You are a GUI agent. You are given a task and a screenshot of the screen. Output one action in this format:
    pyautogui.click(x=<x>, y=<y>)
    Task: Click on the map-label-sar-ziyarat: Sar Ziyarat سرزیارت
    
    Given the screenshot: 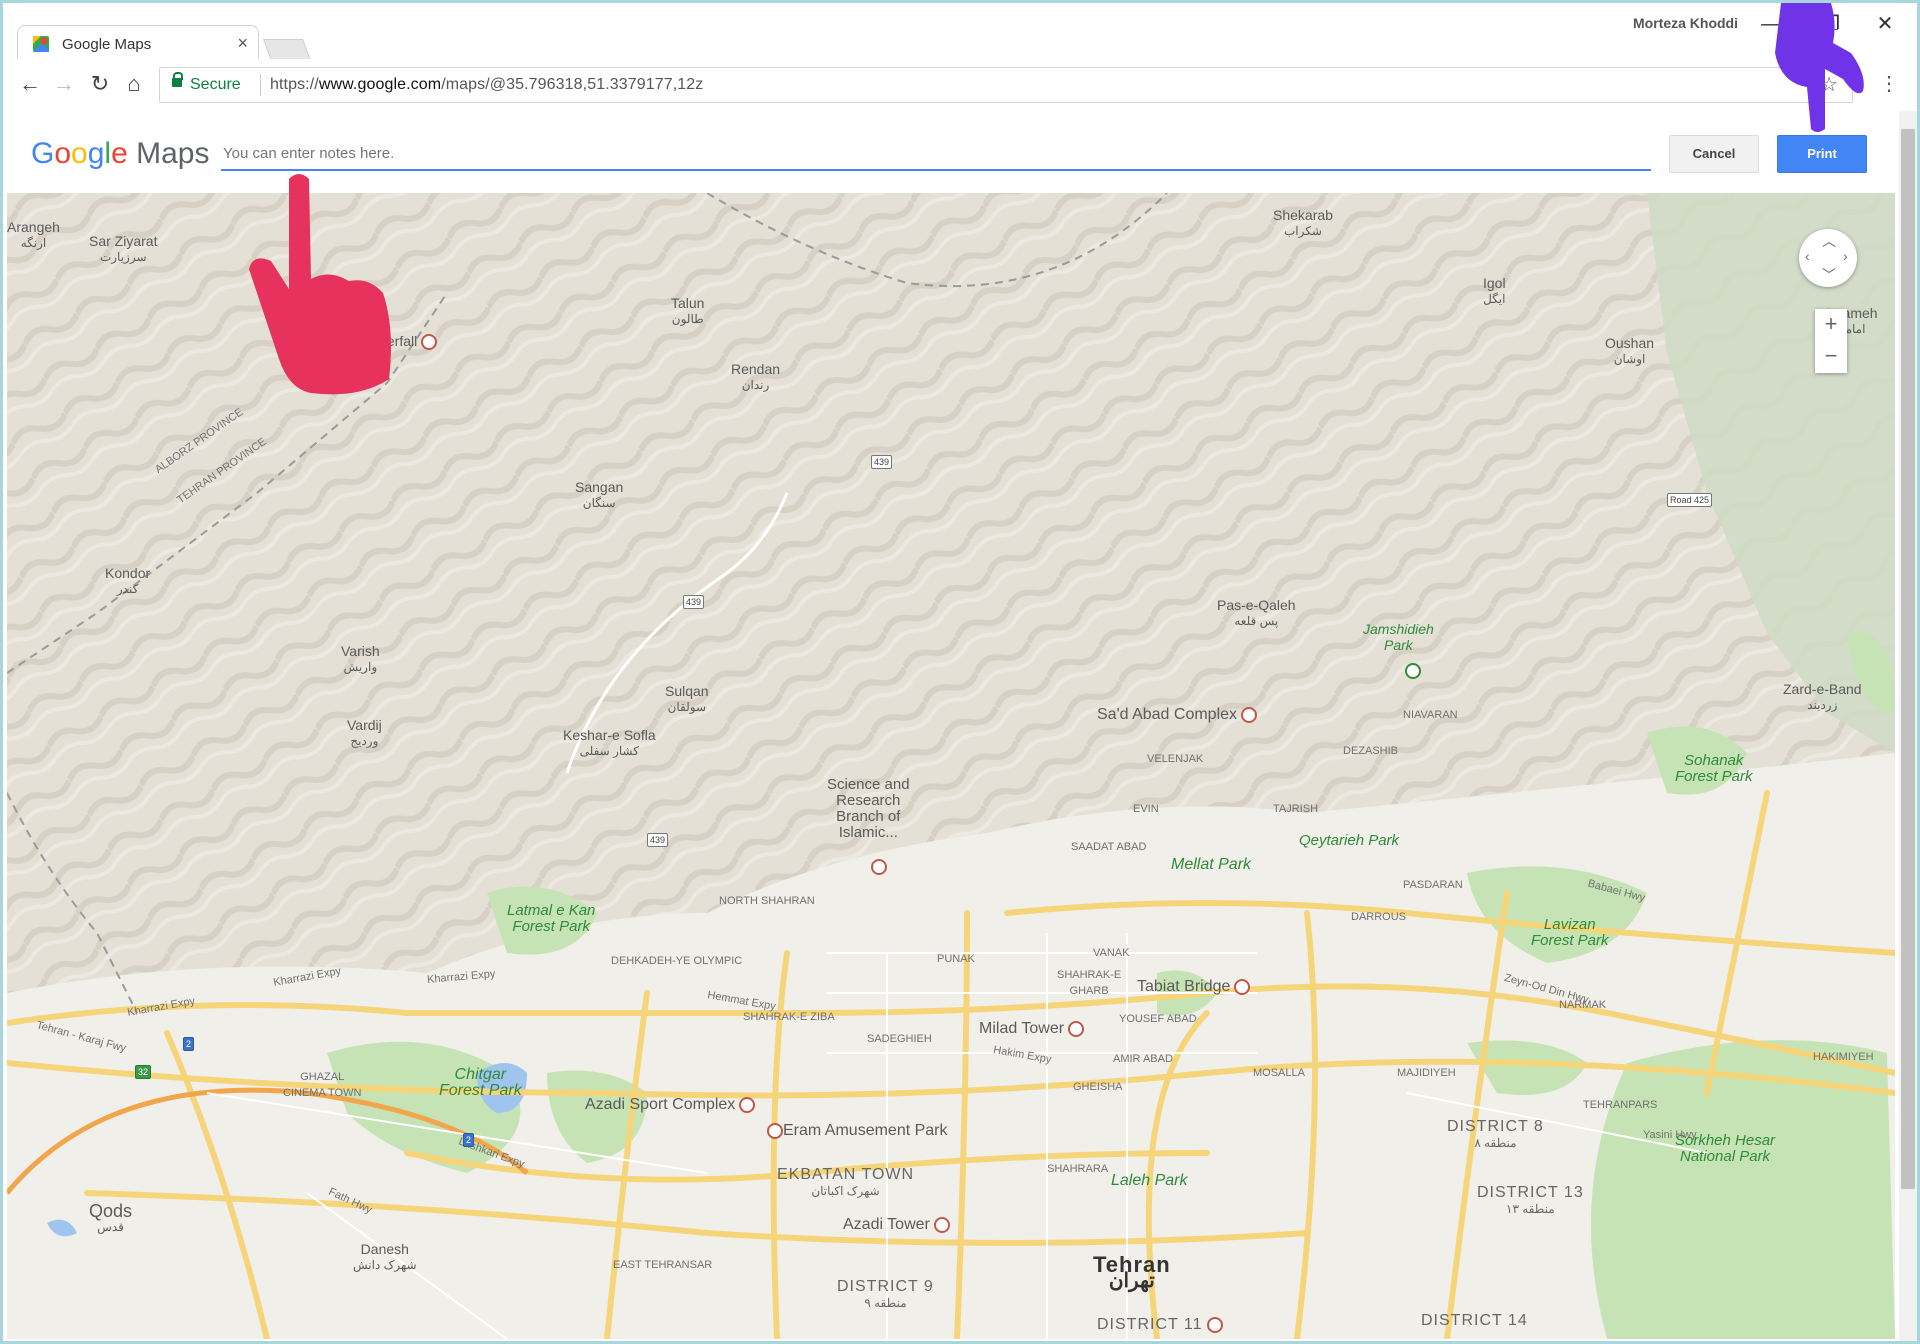 What is the action you would take?
    pyautogui.click(x=123, y=249)
    